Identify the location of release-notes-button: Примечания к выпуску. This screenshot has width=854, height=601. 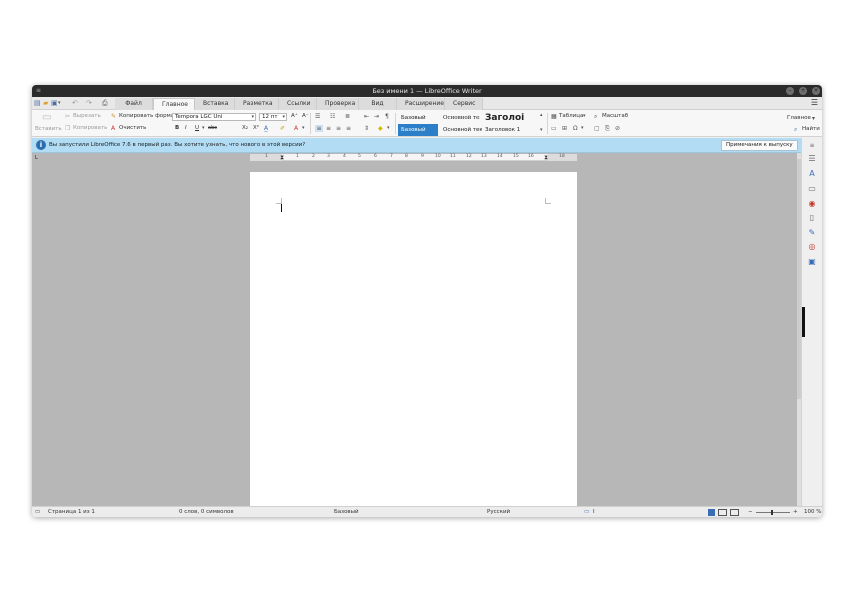
(759, 145).